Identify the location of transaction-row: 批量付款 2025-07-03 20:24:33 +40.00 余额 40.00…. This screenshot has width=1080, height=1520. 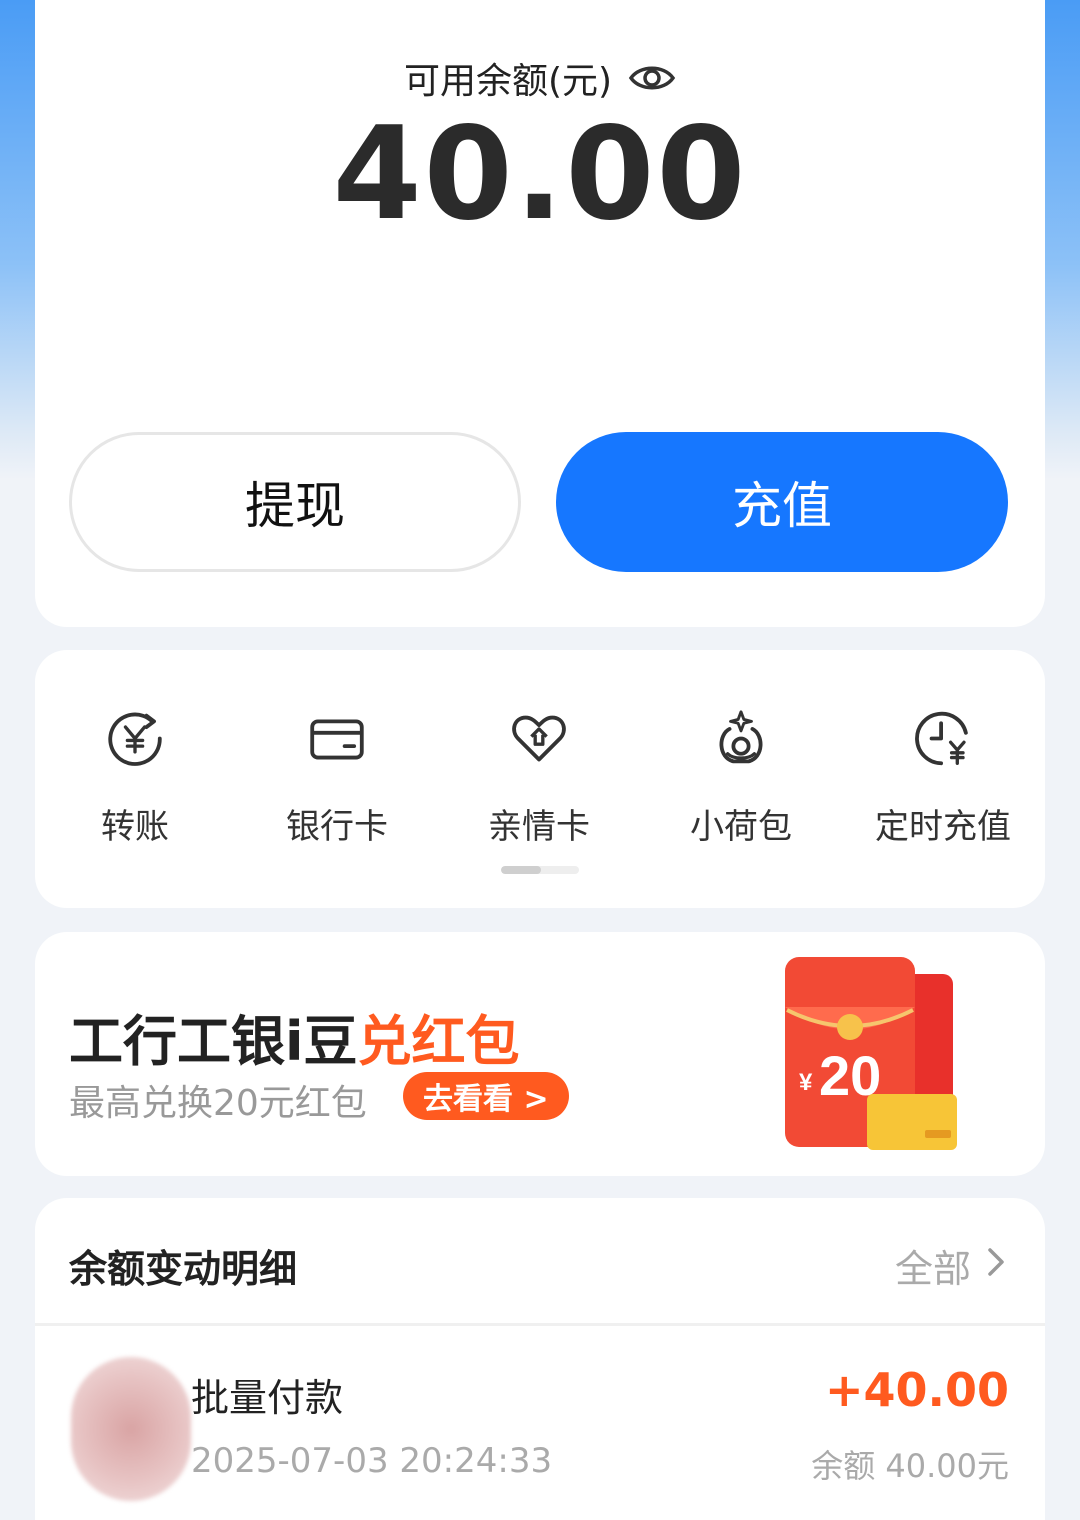
(540, 1424).